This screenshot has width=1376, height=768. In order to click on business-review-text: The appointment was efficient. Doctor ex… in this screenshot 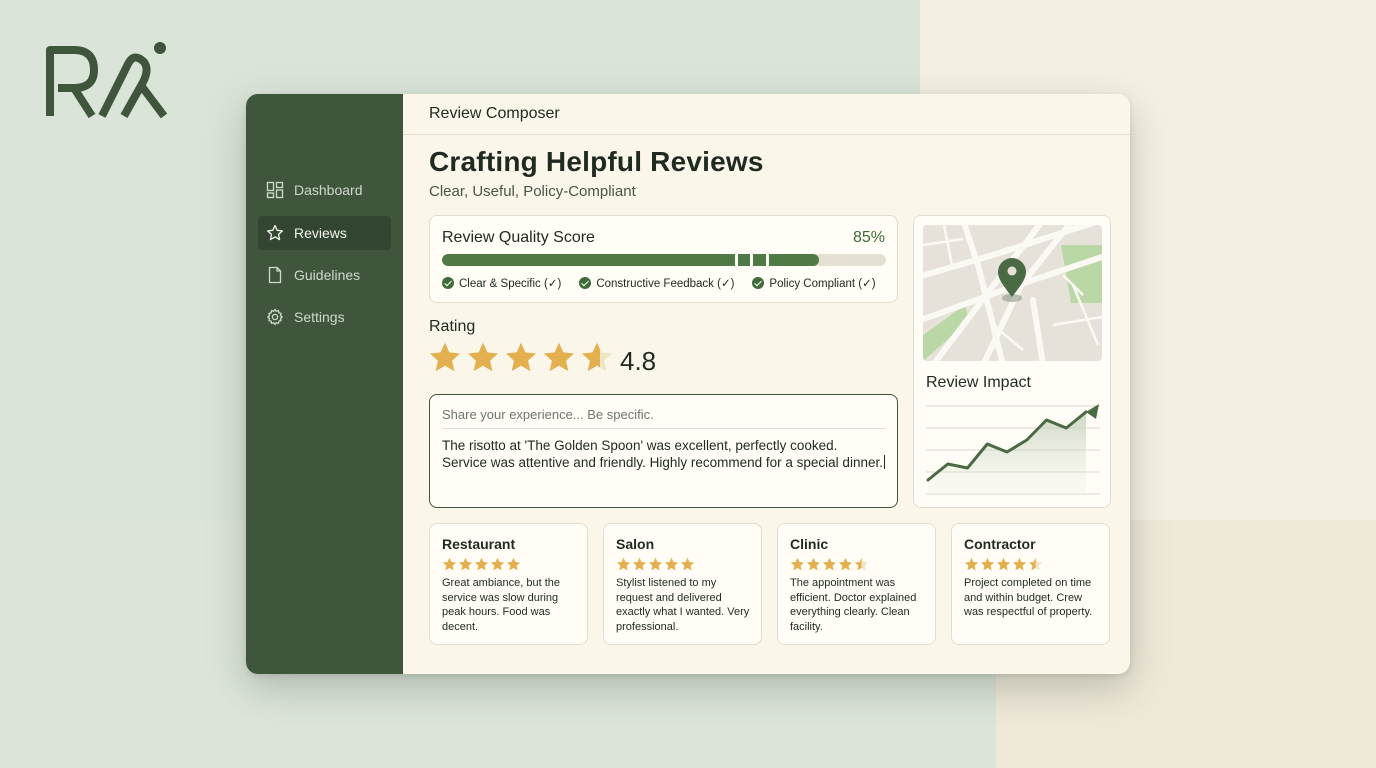, I will do `click(853, 605)`.